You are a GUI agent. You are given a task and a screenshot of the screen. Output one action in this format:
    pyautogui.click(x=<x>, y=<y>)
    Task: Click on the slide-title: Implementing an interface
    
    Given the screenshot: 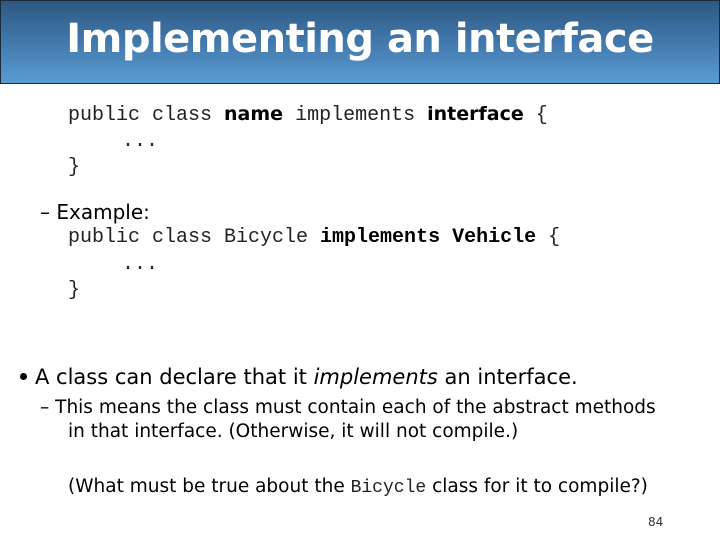 What is the action you would take?
    pyautogui.click(x=360, y=39)
    